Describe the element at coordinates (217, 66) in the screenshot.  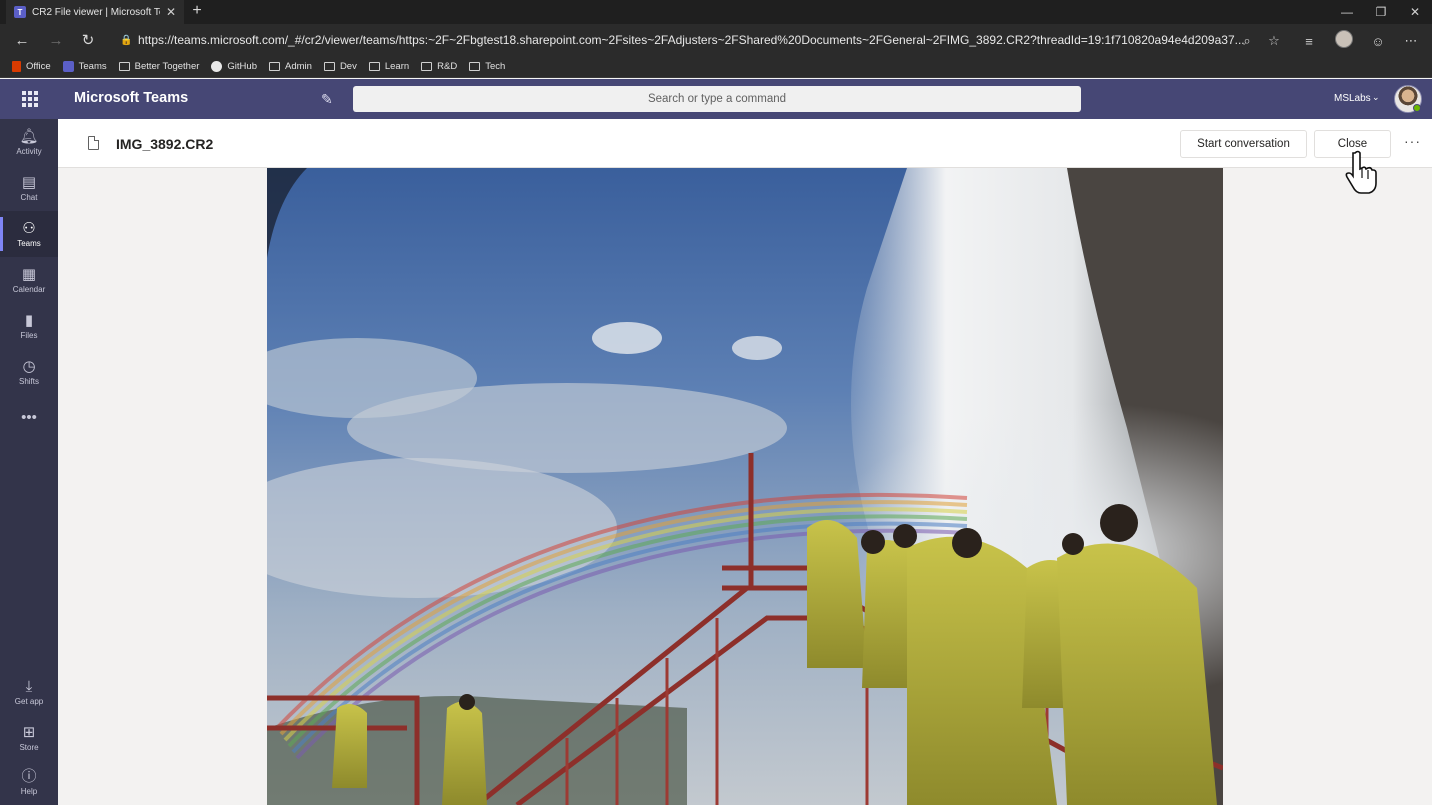
I see `github-icon` at that location.